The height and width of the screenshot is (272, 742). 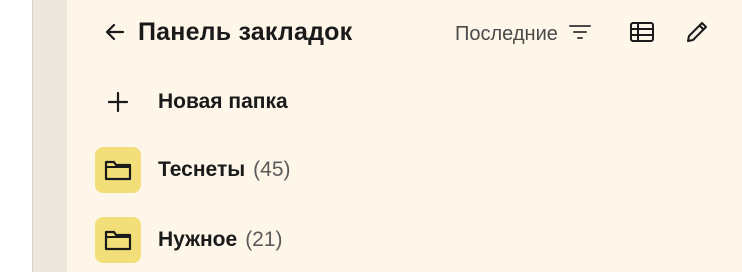 What do you see at coordinates (295, 240) in the screenshot?
I see `folder-item-nuzhnoe: Нужное (21)` at bounding box center [295, 240].